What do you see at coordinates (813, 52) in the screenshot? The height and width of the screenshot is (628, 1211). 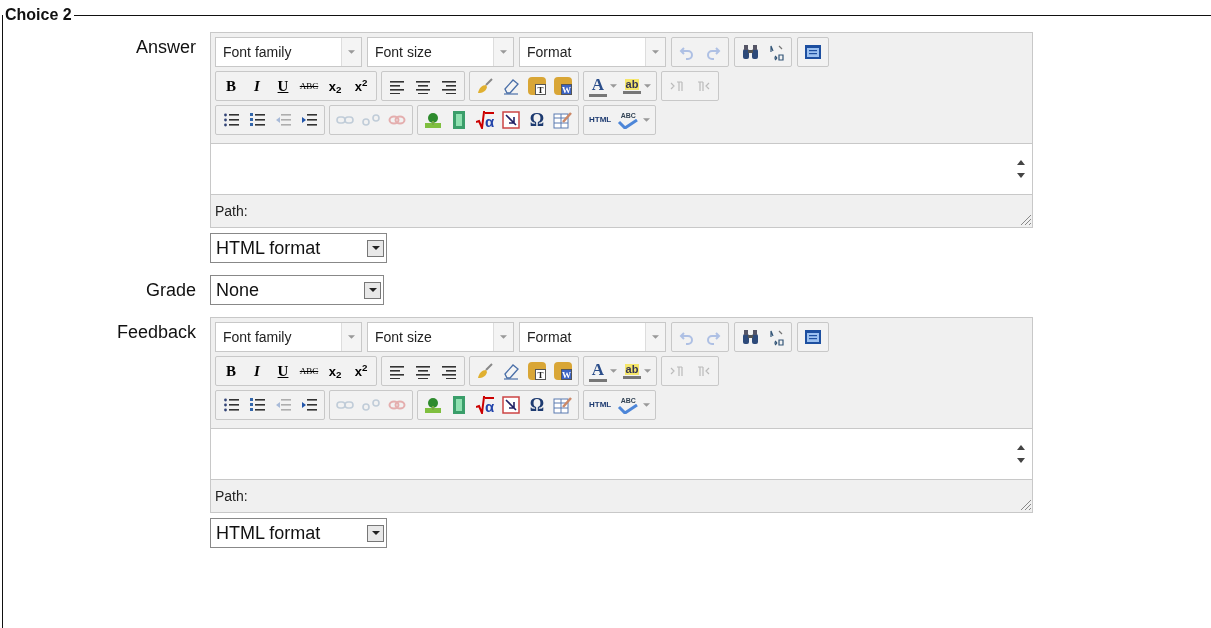 I see `window-icon` at bounding box center [813, 52].